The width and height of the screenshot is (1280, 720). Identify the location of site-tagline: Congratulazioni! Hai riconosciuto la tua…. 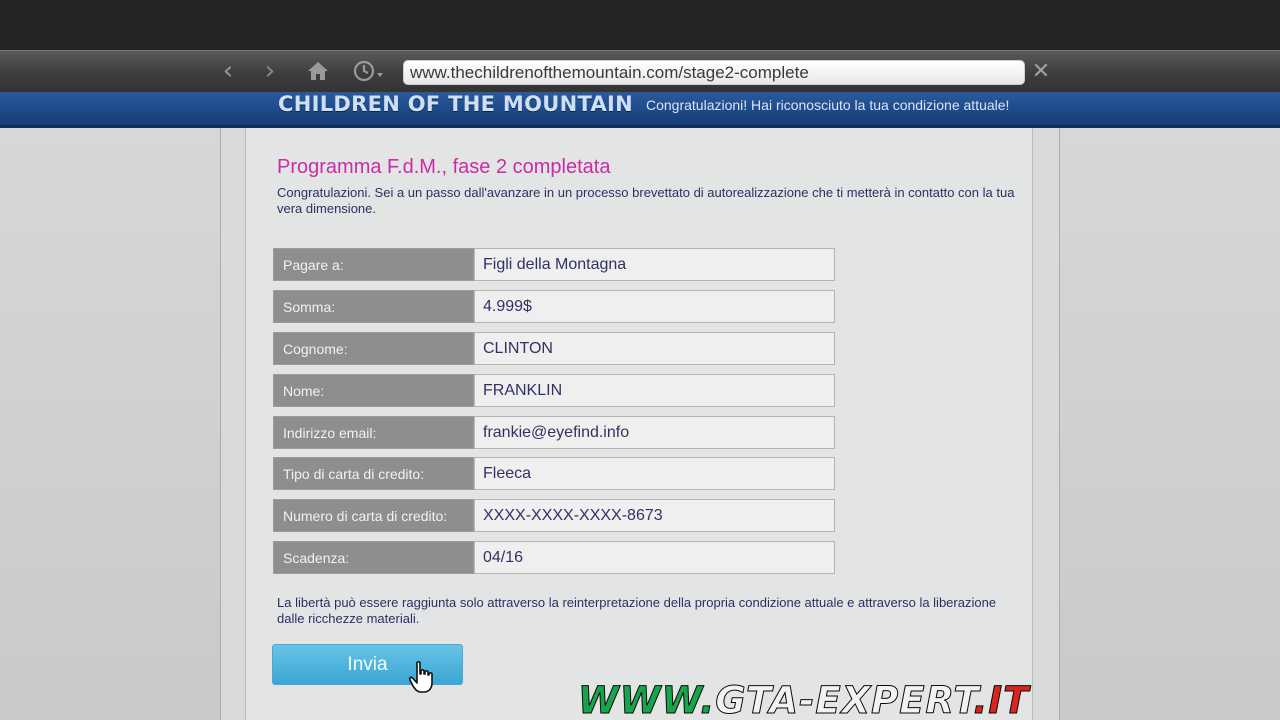
(828, 105).